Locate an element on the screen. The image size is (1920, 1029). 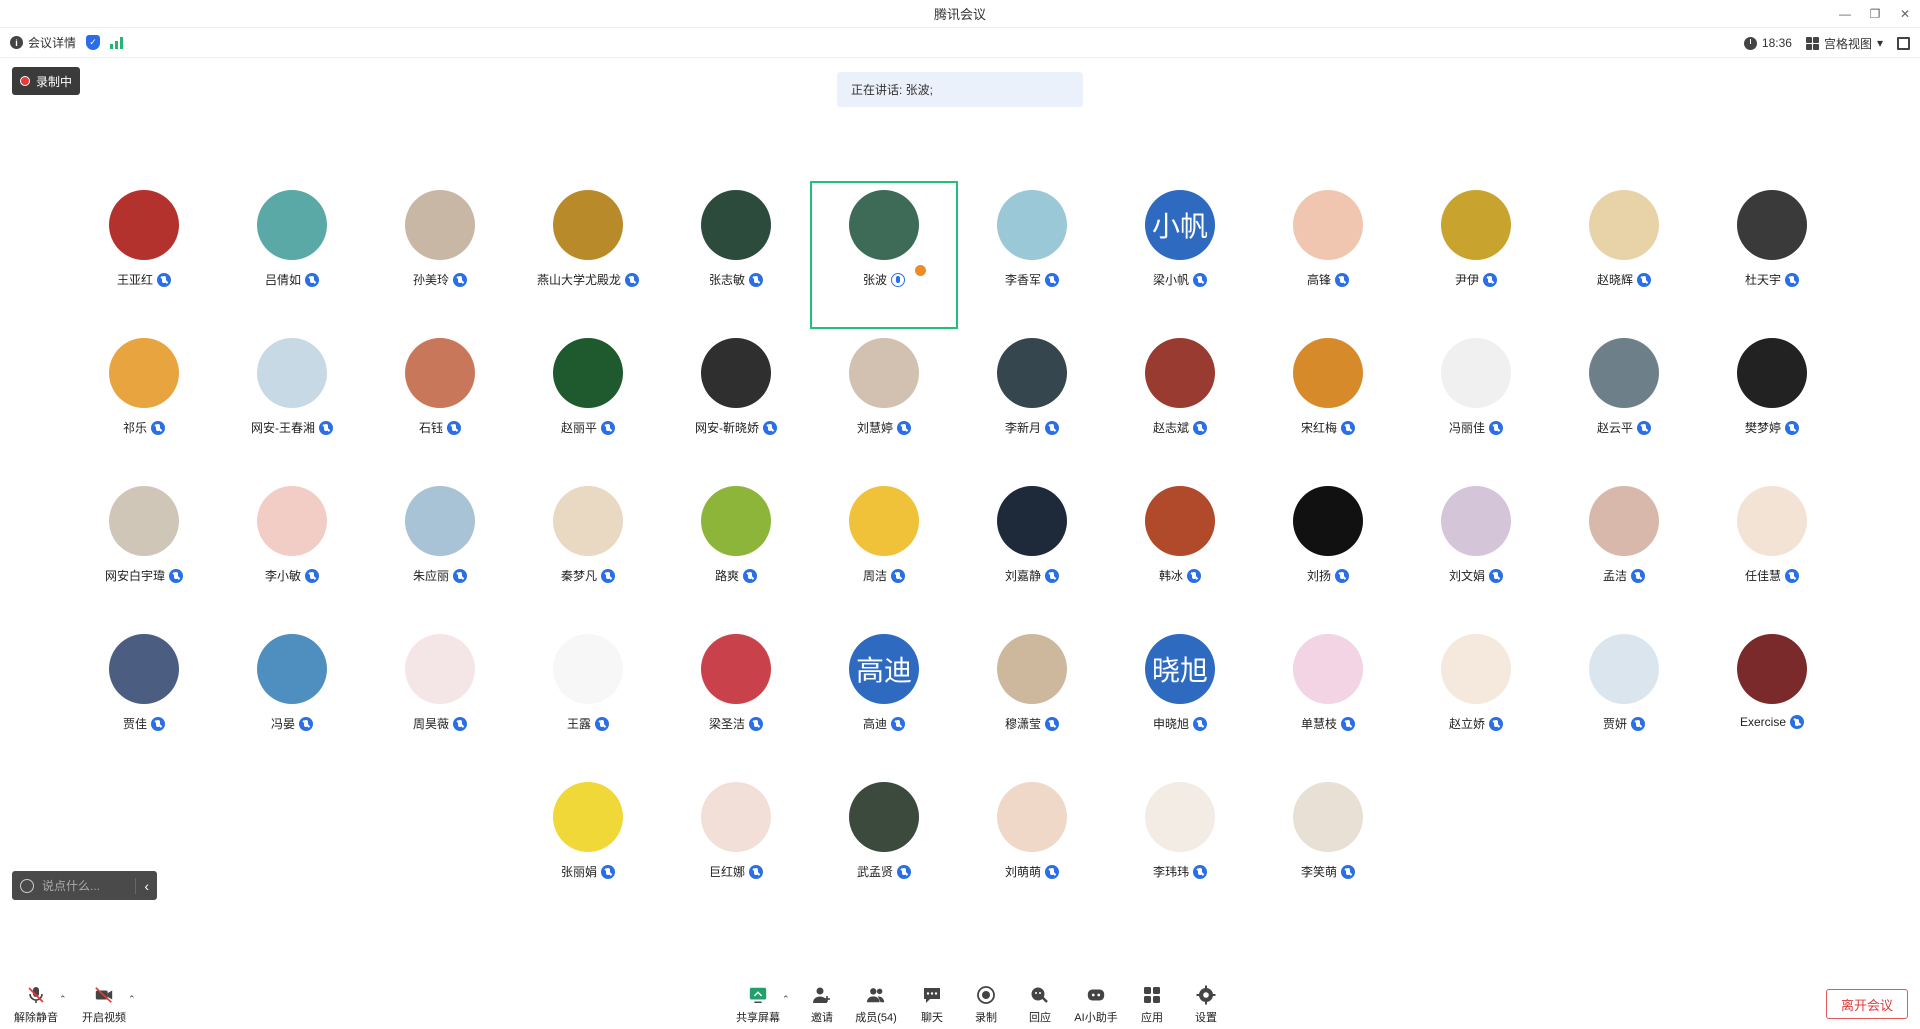
participant-tile: 秦梦凡 is located at coordinates (588, 551).